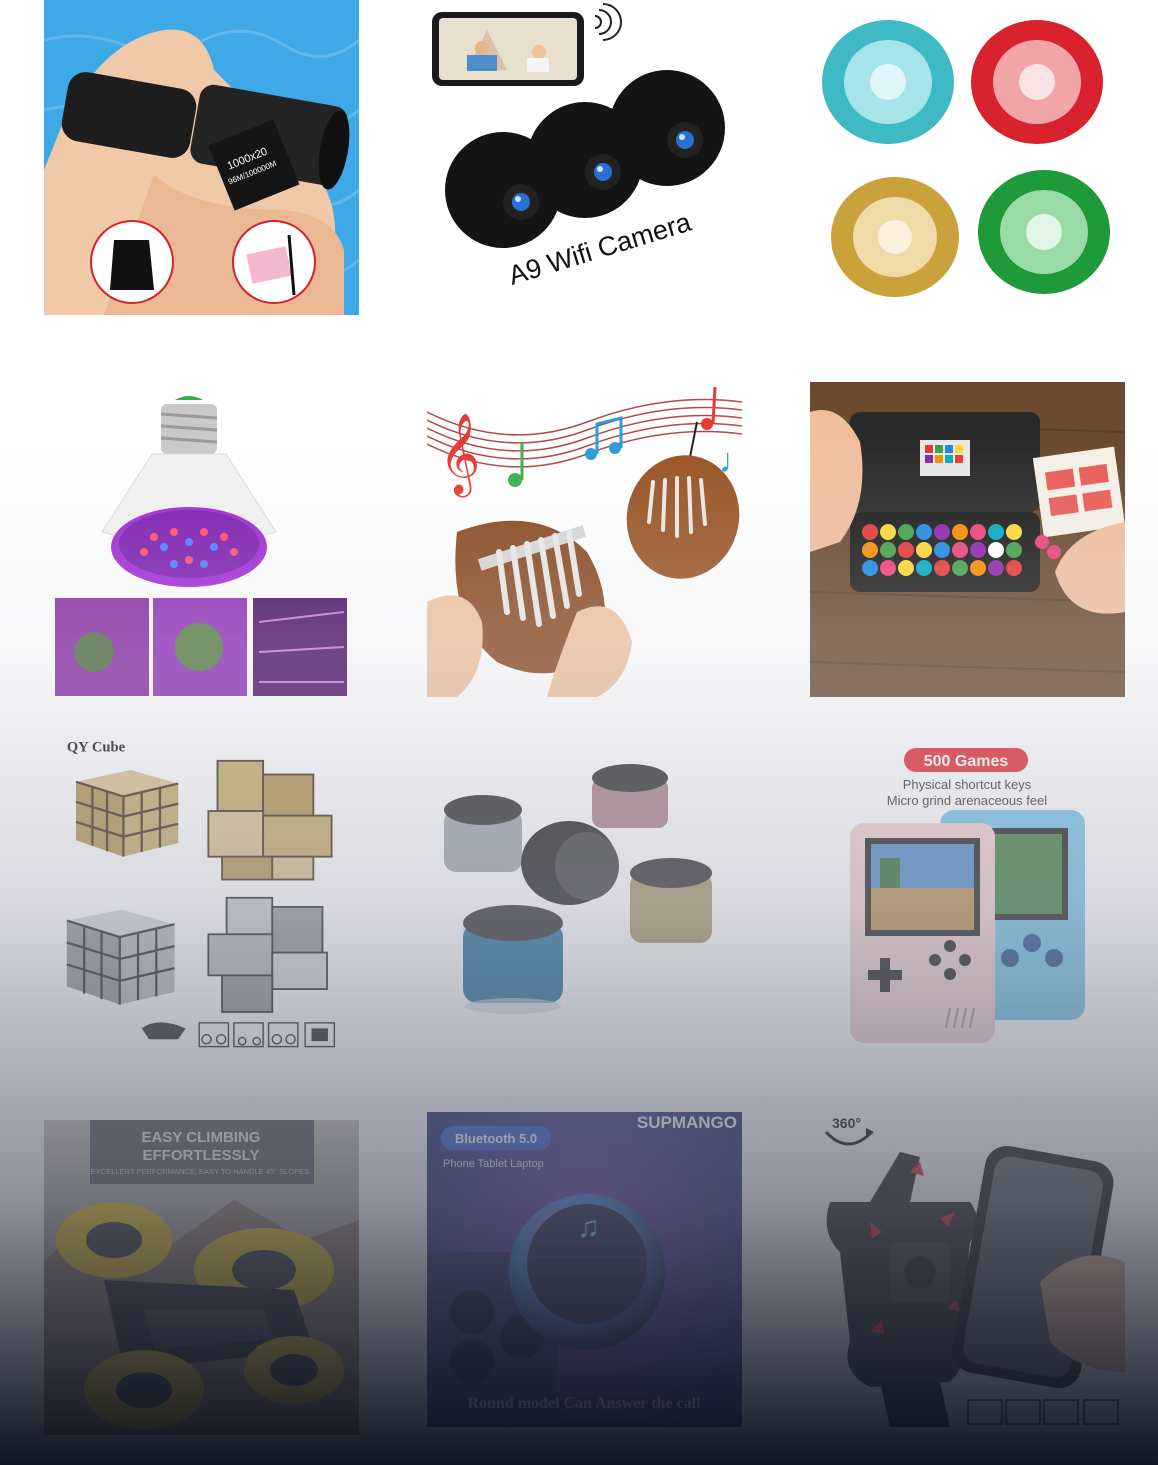 The height and width of the screenshot is (1465, 1158). I want to click on phone-holder-image: 360°, so click(967, 1269).